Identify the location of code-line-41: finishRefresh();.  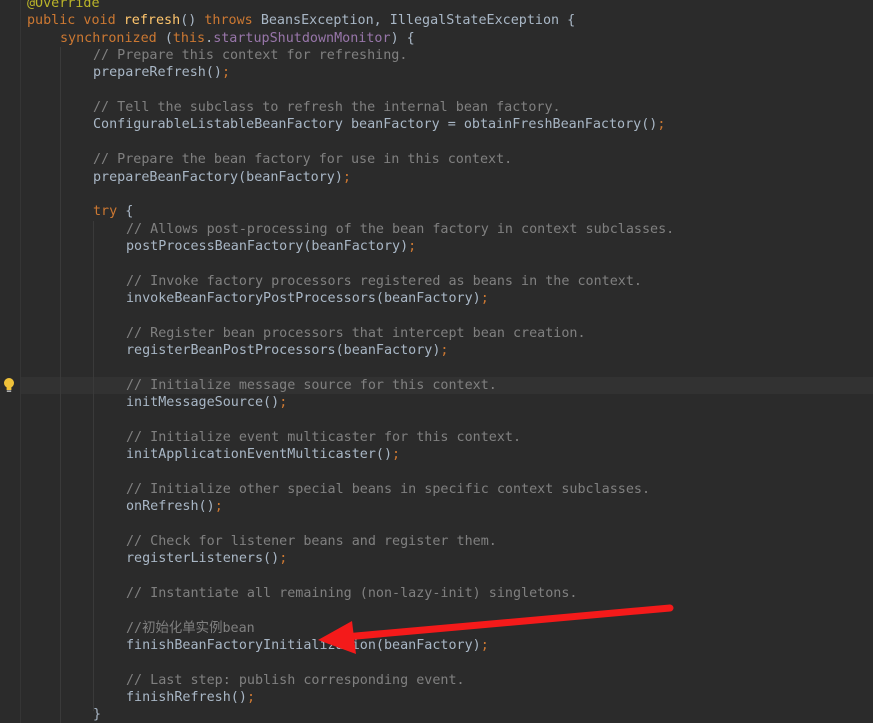
(190, 697).